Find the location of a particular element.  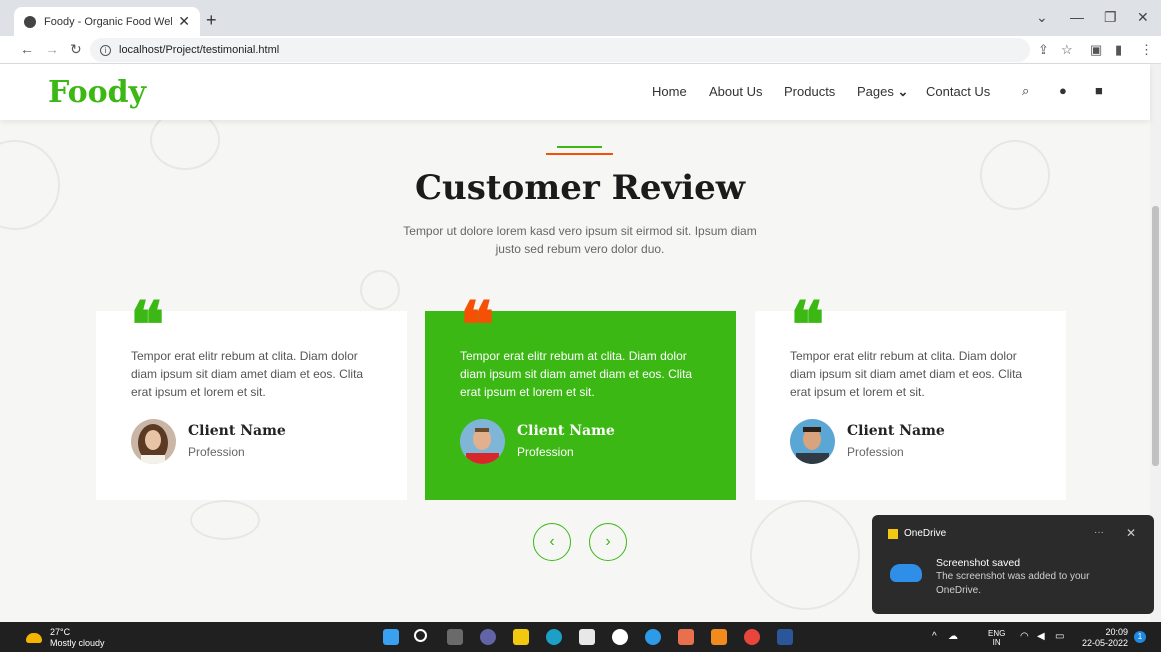

onedrive-tray-icon: ☁ is located at coordinates (953, 636).